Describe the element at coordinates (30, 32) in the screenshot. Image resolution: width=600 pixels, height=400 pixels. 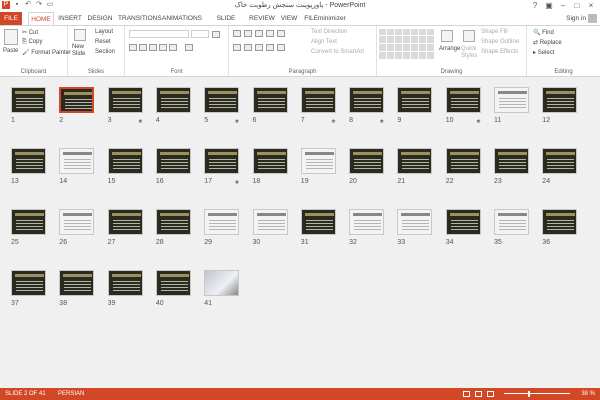
I see `cut-button: ✂ Cut` at that location.